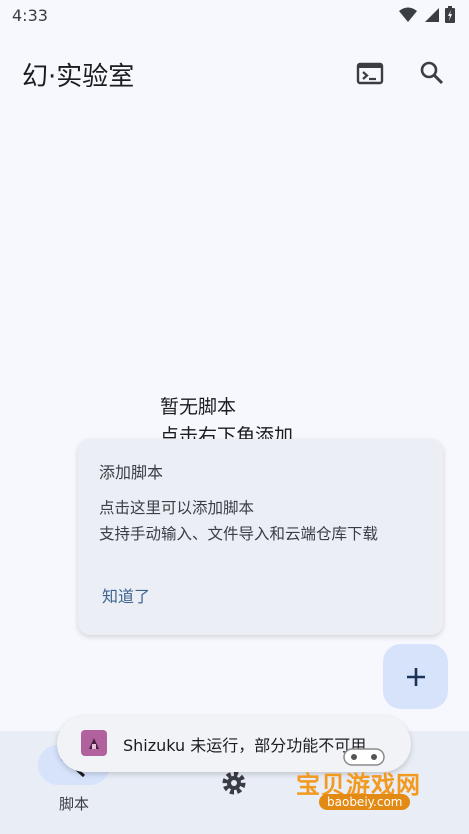 Image resolution: width=469 pixels, height=834 pixels. What do you see at coordinates (432, 14) in the screenshot?
I see `signal-icon` at bounding box center [432, 14].